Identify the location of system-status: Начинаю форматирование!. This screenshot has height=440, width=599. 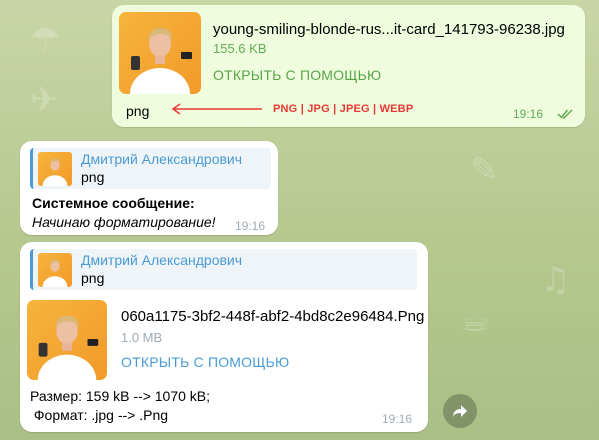
(124, 222).